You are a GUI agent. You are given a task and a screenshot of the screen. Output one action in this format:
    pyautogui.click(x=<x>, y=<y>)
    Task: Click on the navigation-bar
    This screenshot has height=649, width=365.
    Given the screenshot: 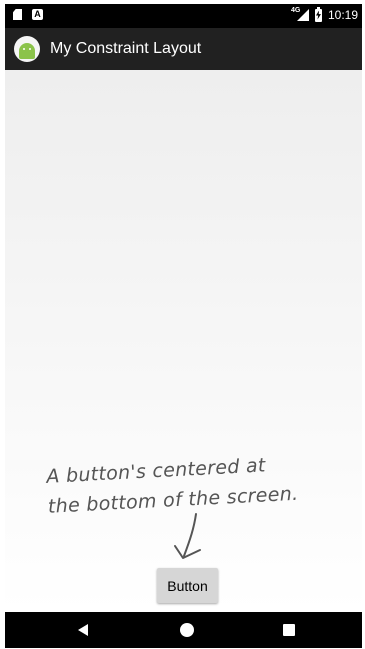 What is the action you would take?
    pyautogui.click(x=183, y=630)
    